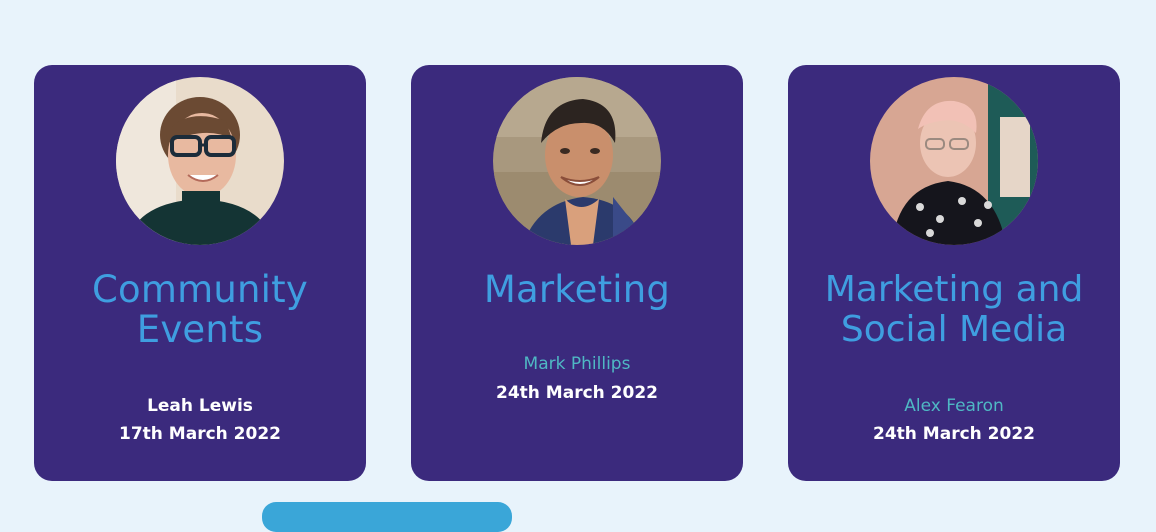 This screenshot has height=532, width=1156. What do you see at coordinates (200, 329) in the screenshot?
I see `card-title-line2: Events` at bounding box center [200, 329].